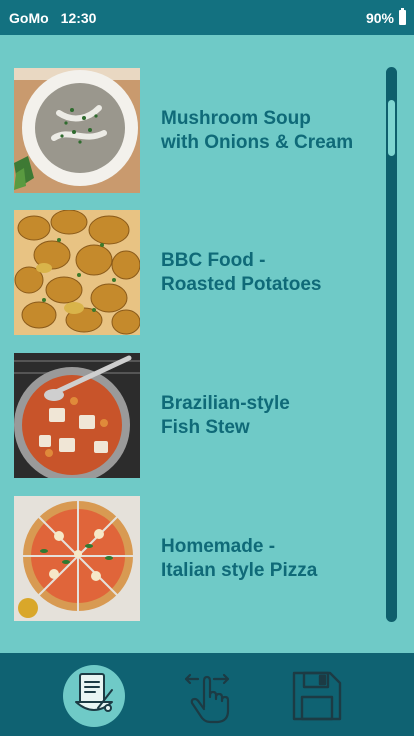  What do you see at coordinates (77, 272) in the screenshot?
I see `roasted-potatoes-photo` at bounding box center [77, 272].